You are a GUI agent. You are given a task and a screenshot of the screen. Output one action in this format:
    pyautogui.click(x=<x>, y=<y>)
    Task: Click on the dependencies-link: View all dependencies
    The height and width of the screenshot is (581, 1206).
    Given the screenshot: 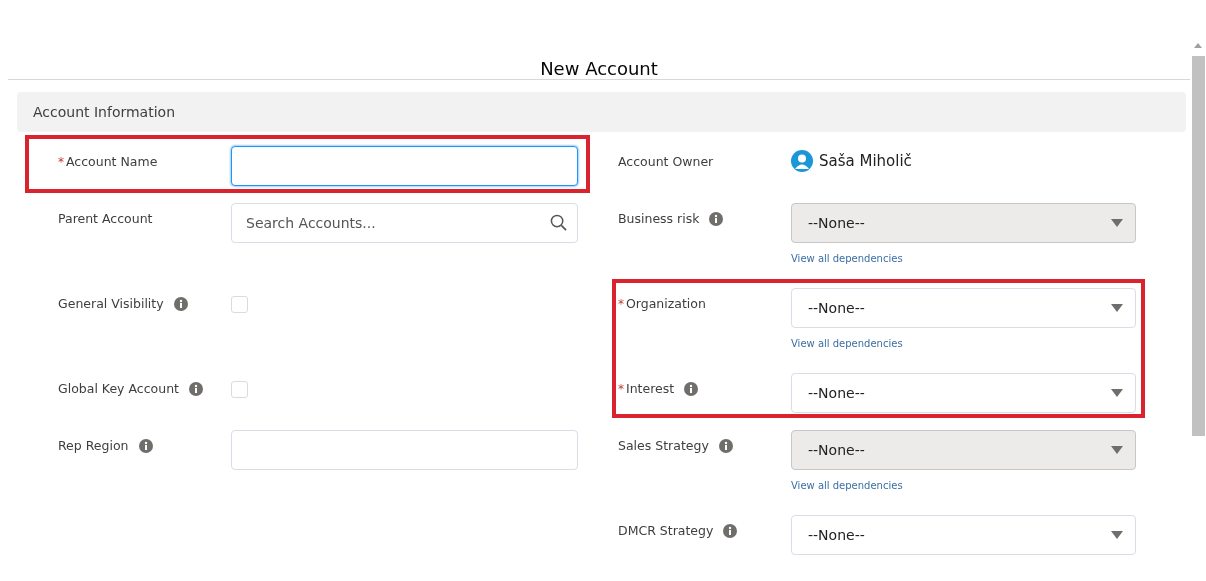 What is the action you would take?
    pyautogui.click(x=847, y=346)
    